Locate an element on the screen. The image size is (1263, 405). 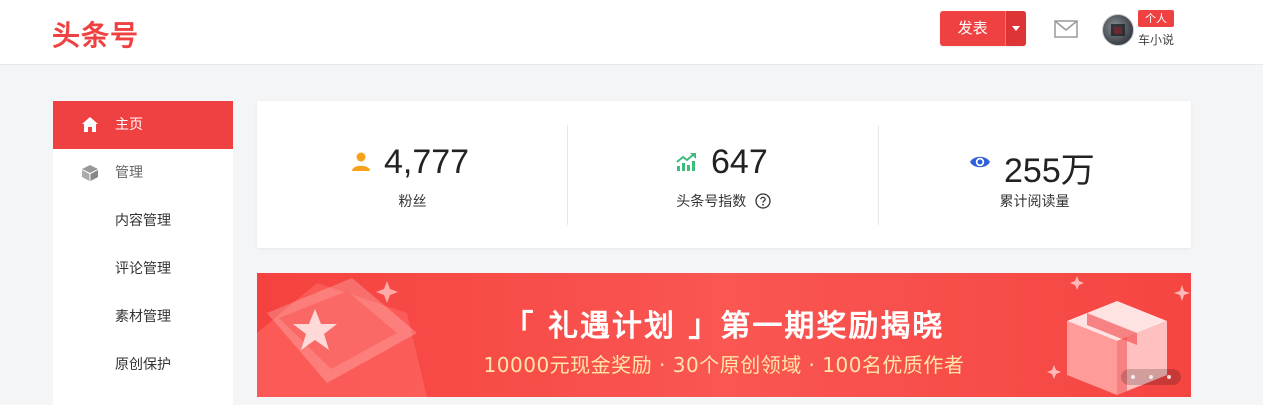
sidebar-item-home: 主页 is located at coordinates (143, 125).